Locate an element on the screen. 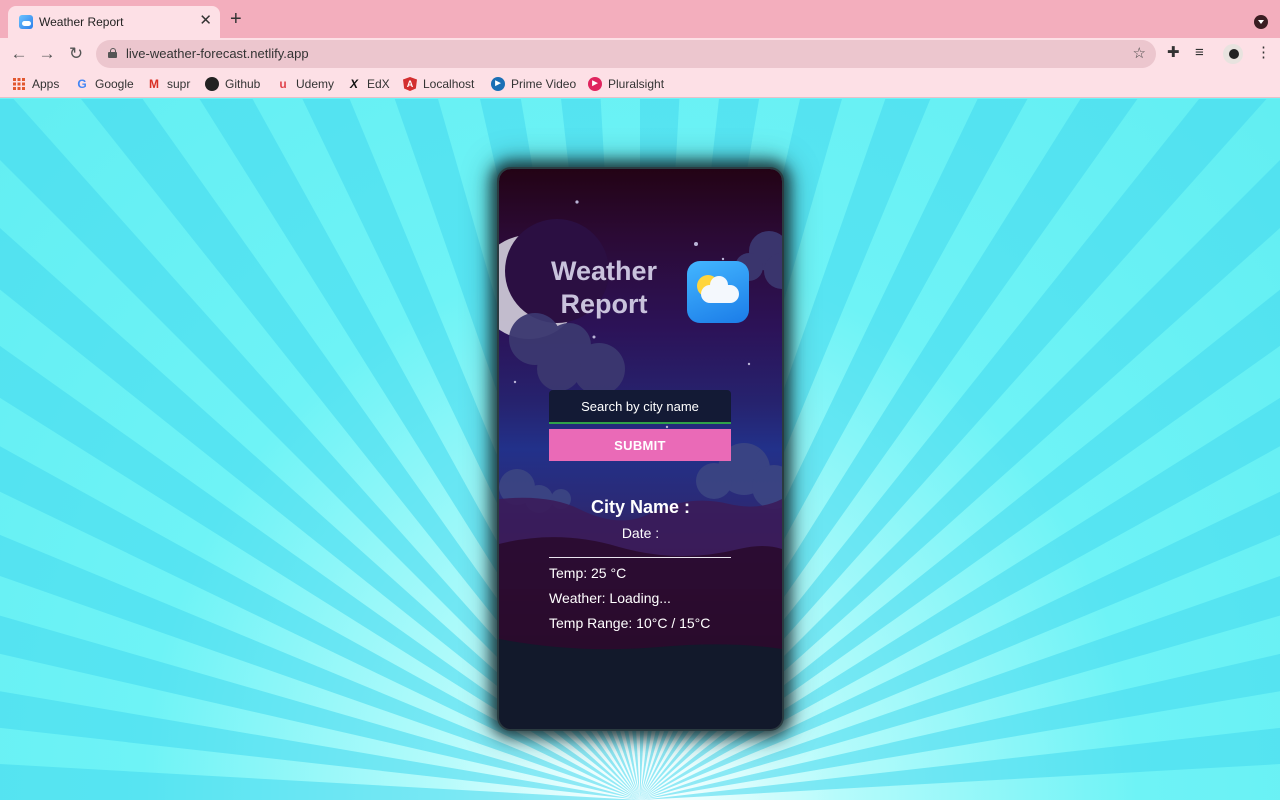  browser-tab: Weather Report ✕ is located at coordinates (114, 22).